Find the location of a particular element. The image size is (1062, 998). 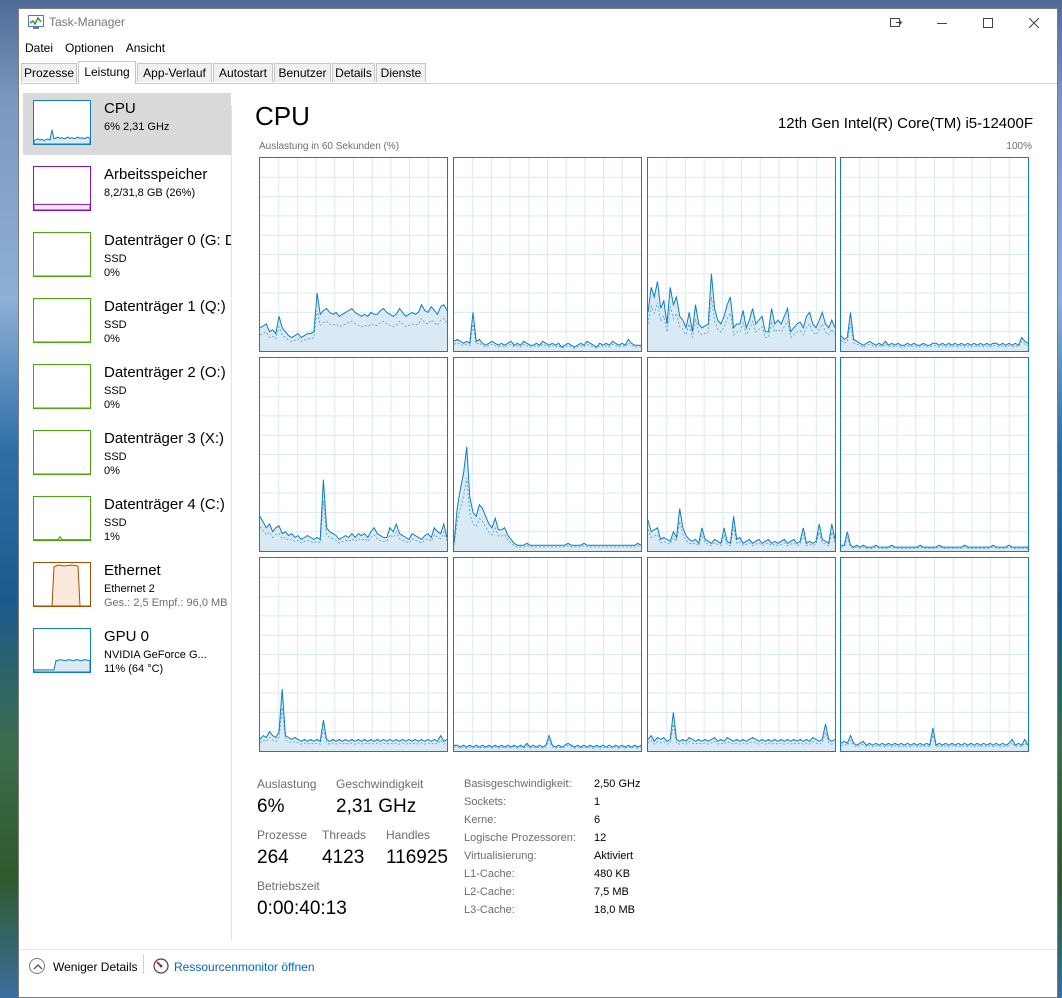

tab-leistung: Leistung is located at coordinates (107, 72).